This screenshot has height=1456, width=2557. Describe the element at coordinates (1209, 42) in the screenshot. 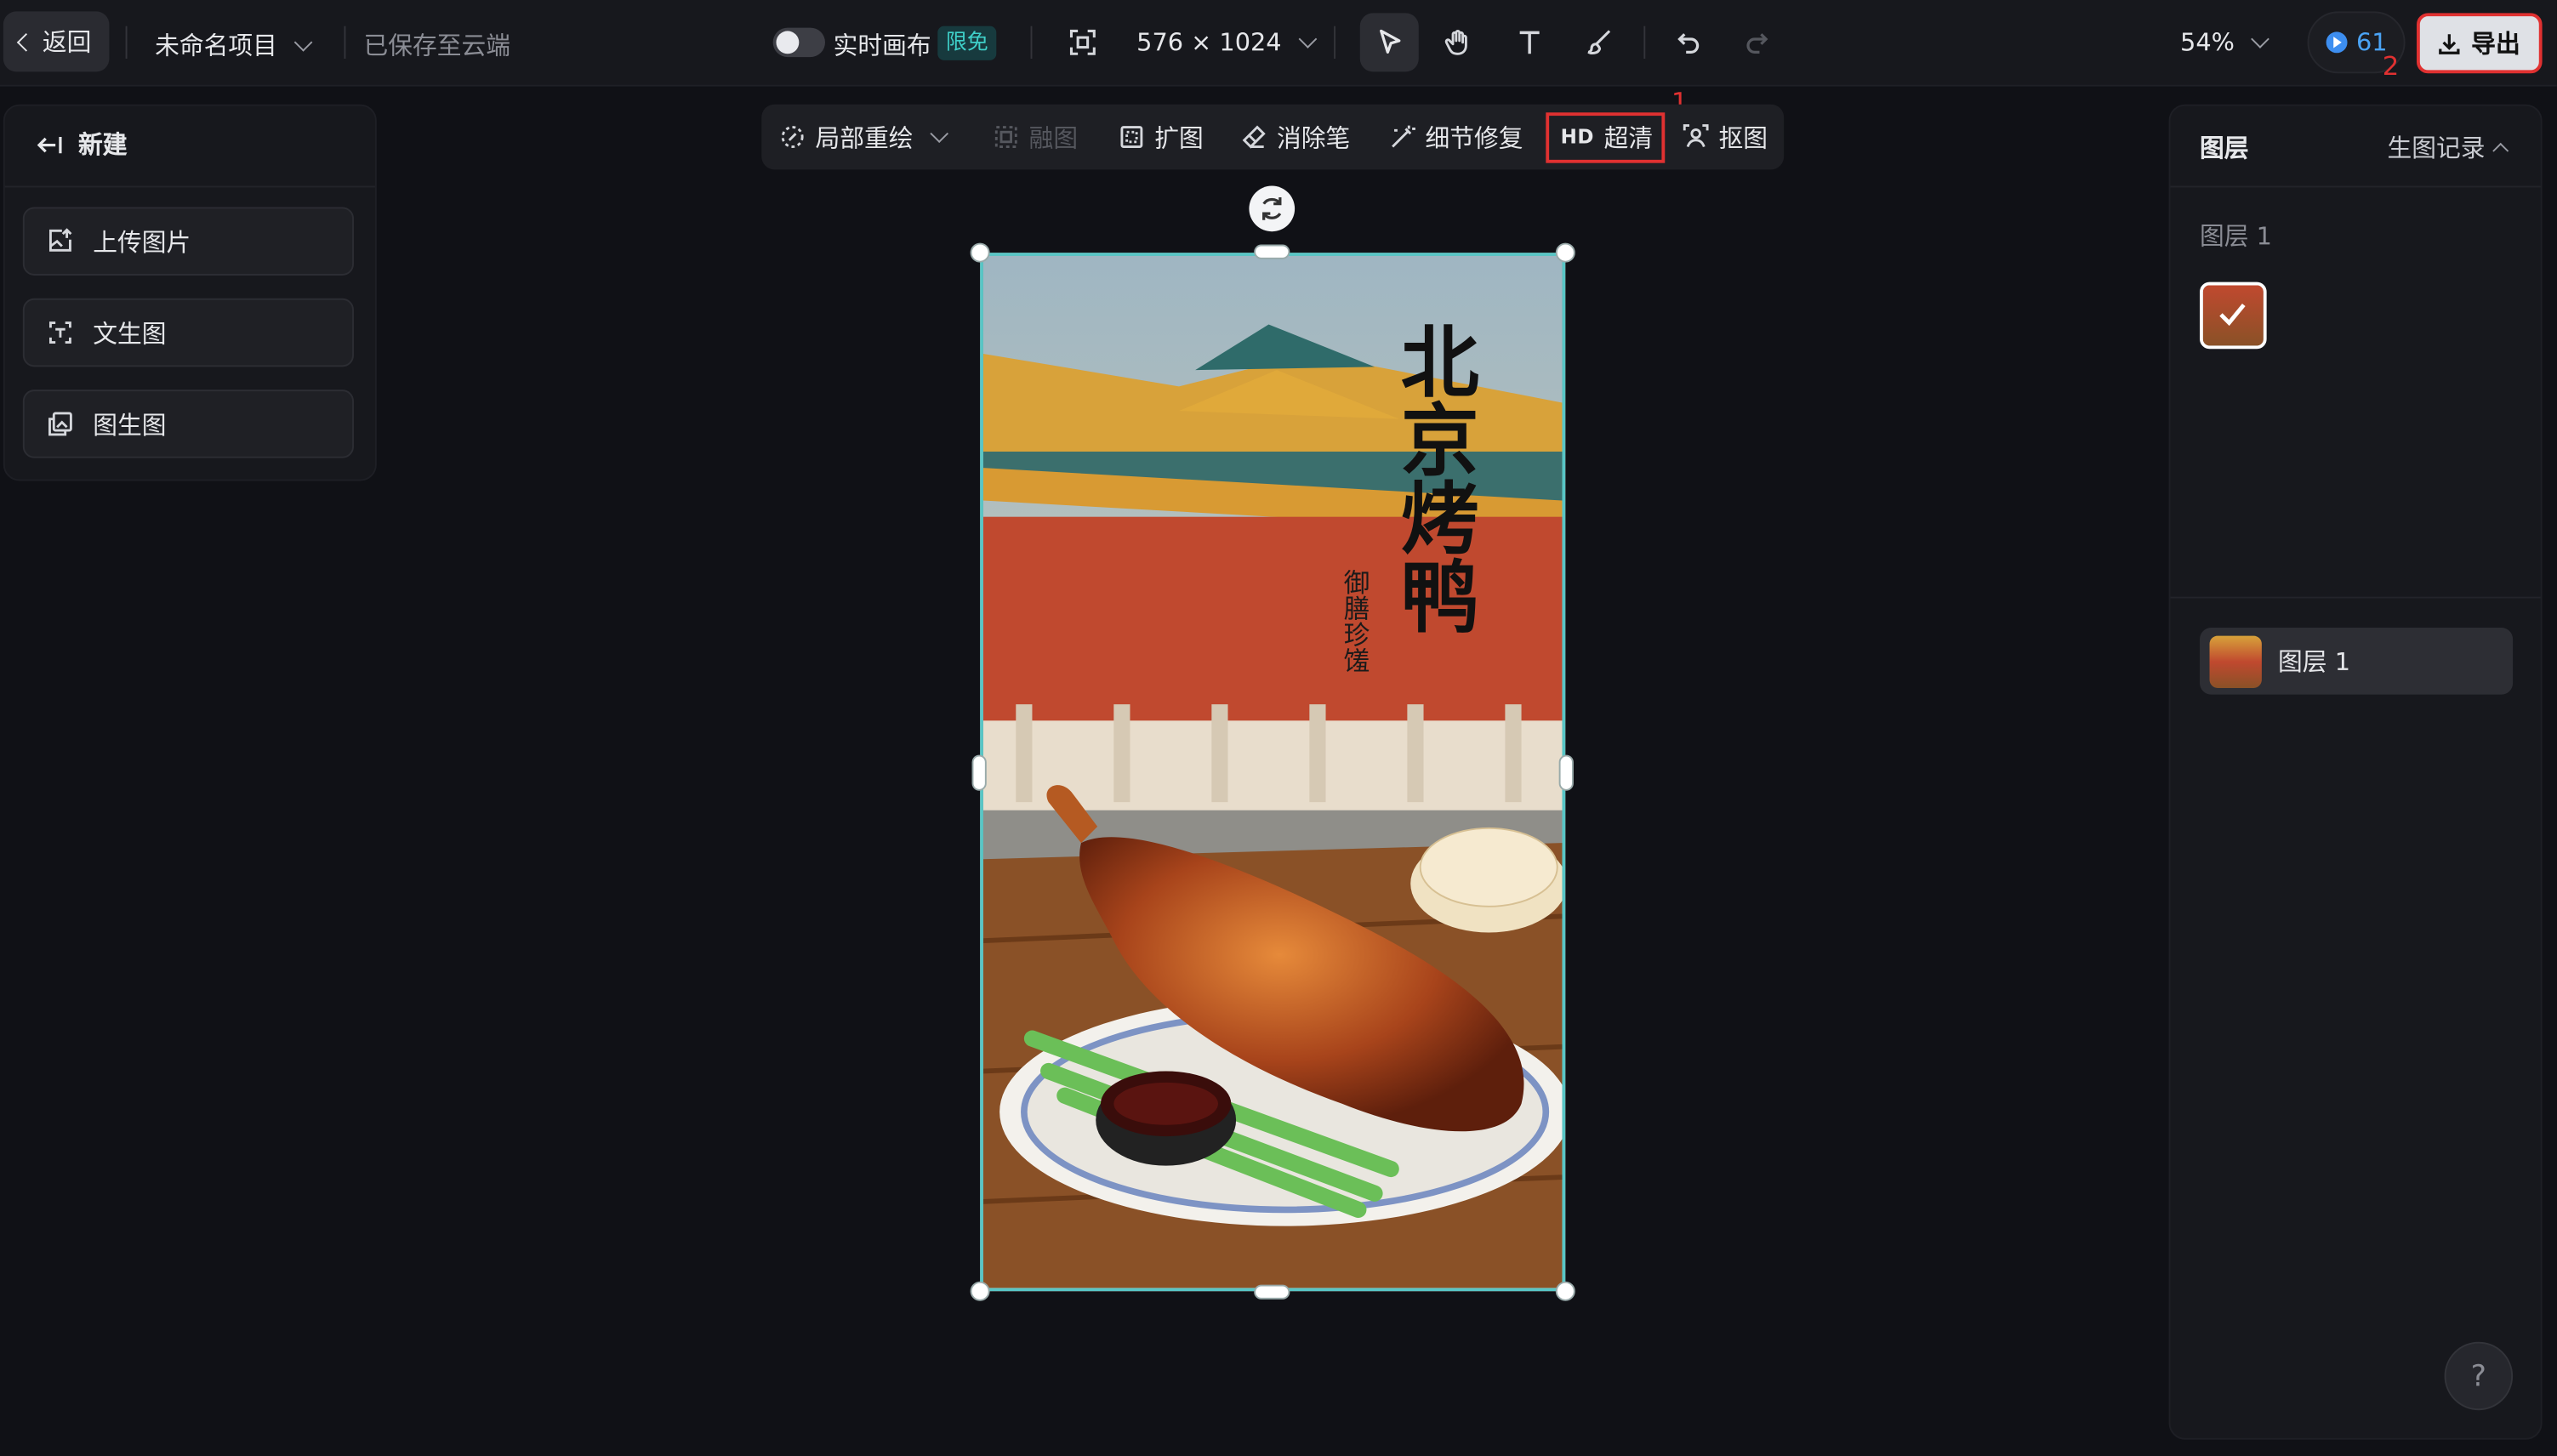

I see `canvas-size: 576 × 1024` at that location.